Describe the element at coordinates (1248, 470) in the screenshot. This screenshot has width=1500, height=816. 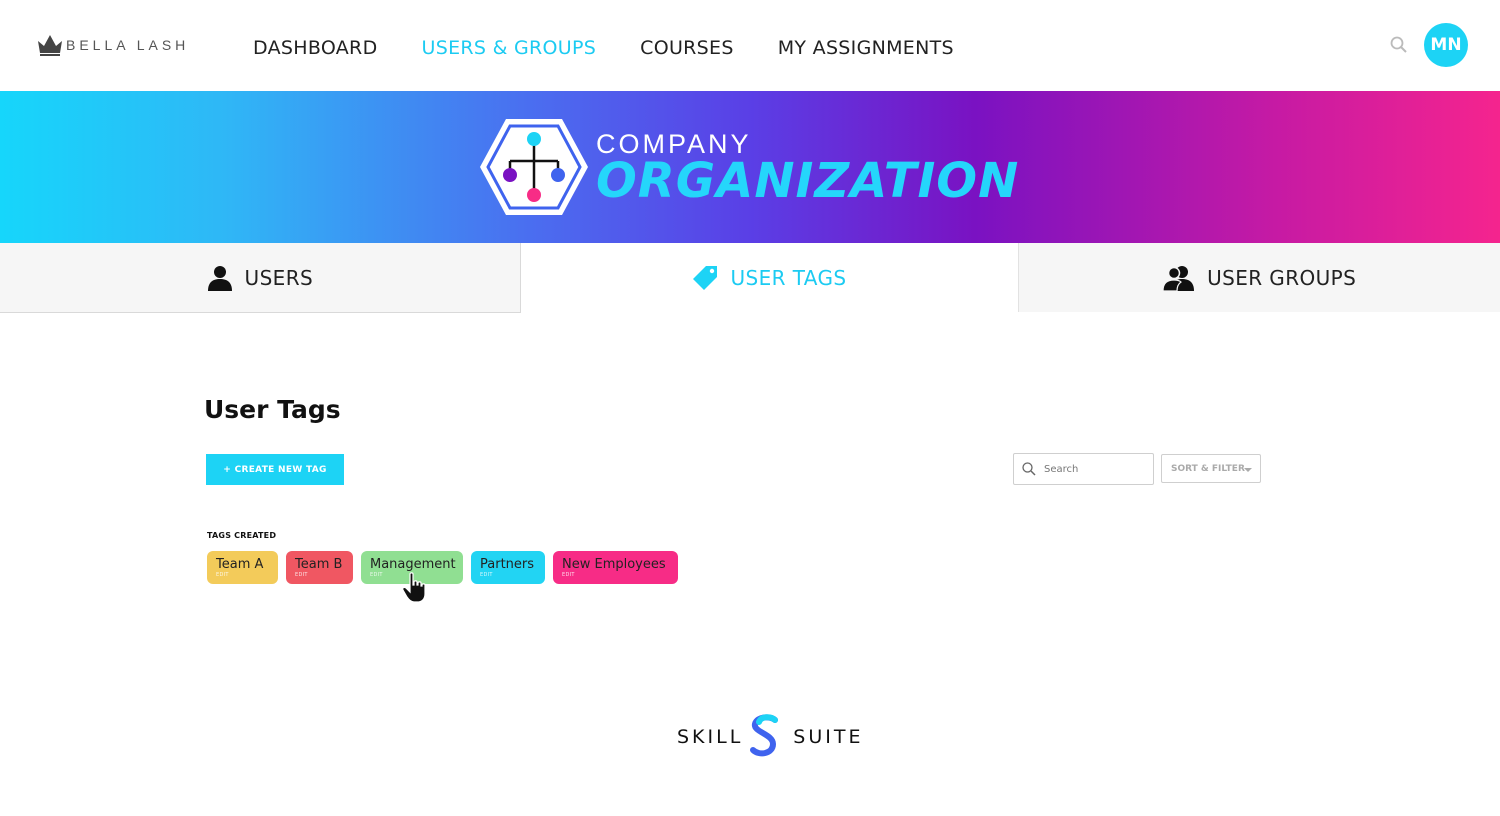
I see `chevron-down-icon` at that location.